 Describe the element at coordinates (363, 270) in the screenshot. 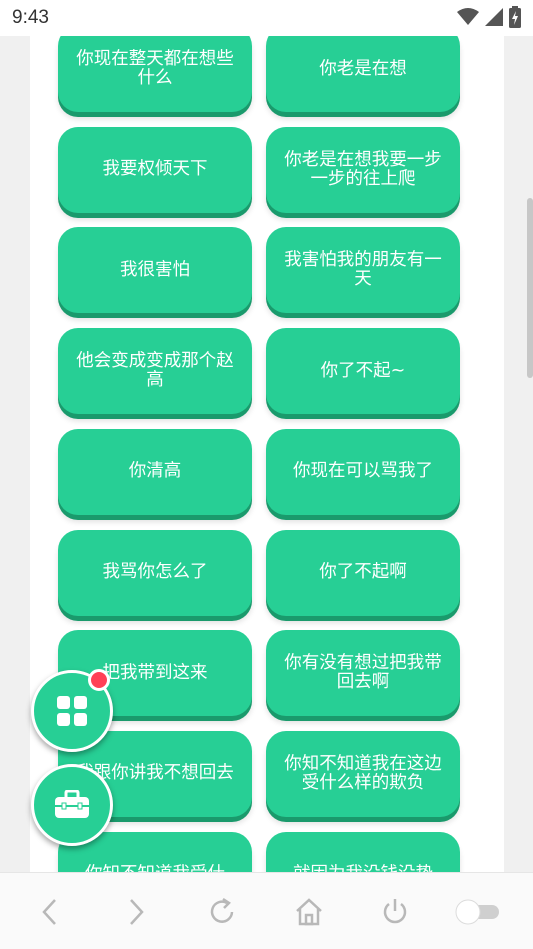

I see `phrase-button: 我害怕我的朋友有一天` at that location.